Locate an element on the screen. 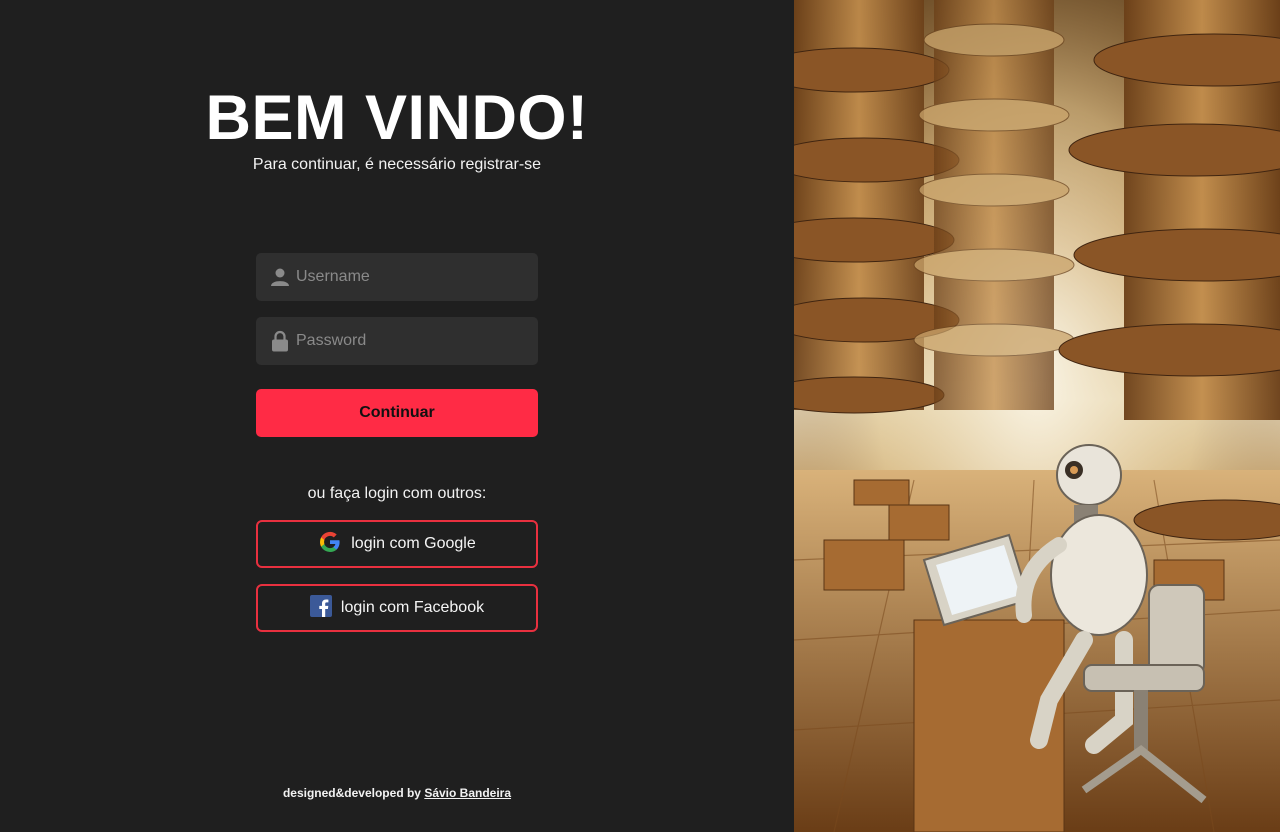 Image resolution: width=1280 pixels, height=832 pixels. author-link: Sávio Bandeira is located at coordinates (467, 793).